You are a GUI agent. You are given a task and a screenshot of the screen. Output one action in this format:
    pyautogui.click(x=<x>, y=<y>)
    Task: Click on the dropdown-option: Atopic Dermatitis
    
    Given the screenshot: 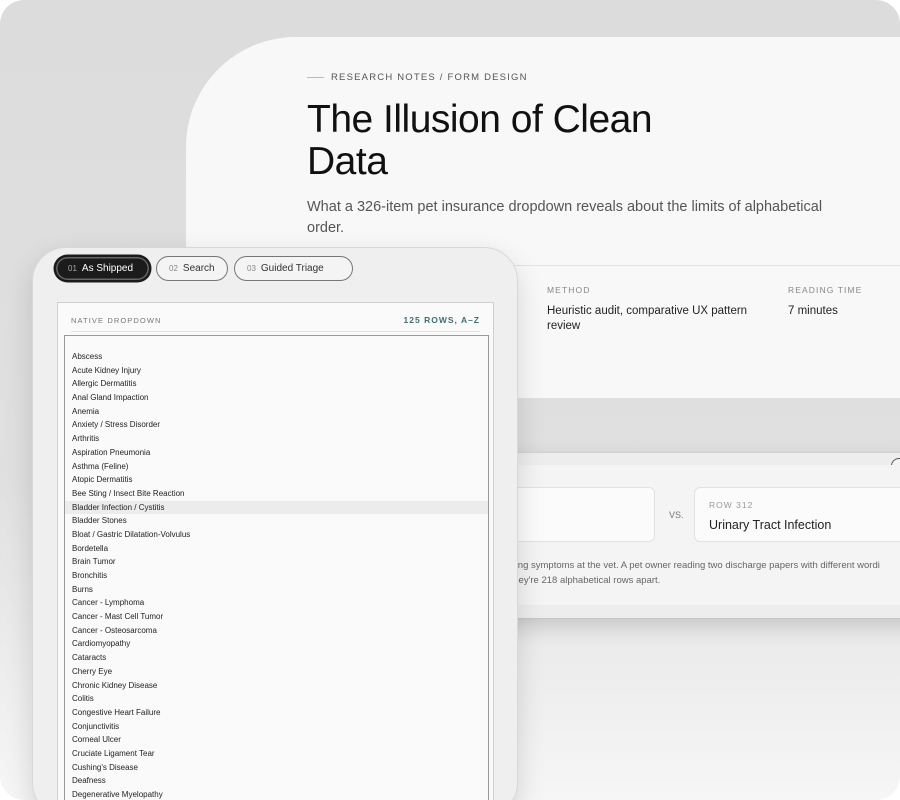 What is the action you would take?
    pyautogui.click(x=276, y=480)
    